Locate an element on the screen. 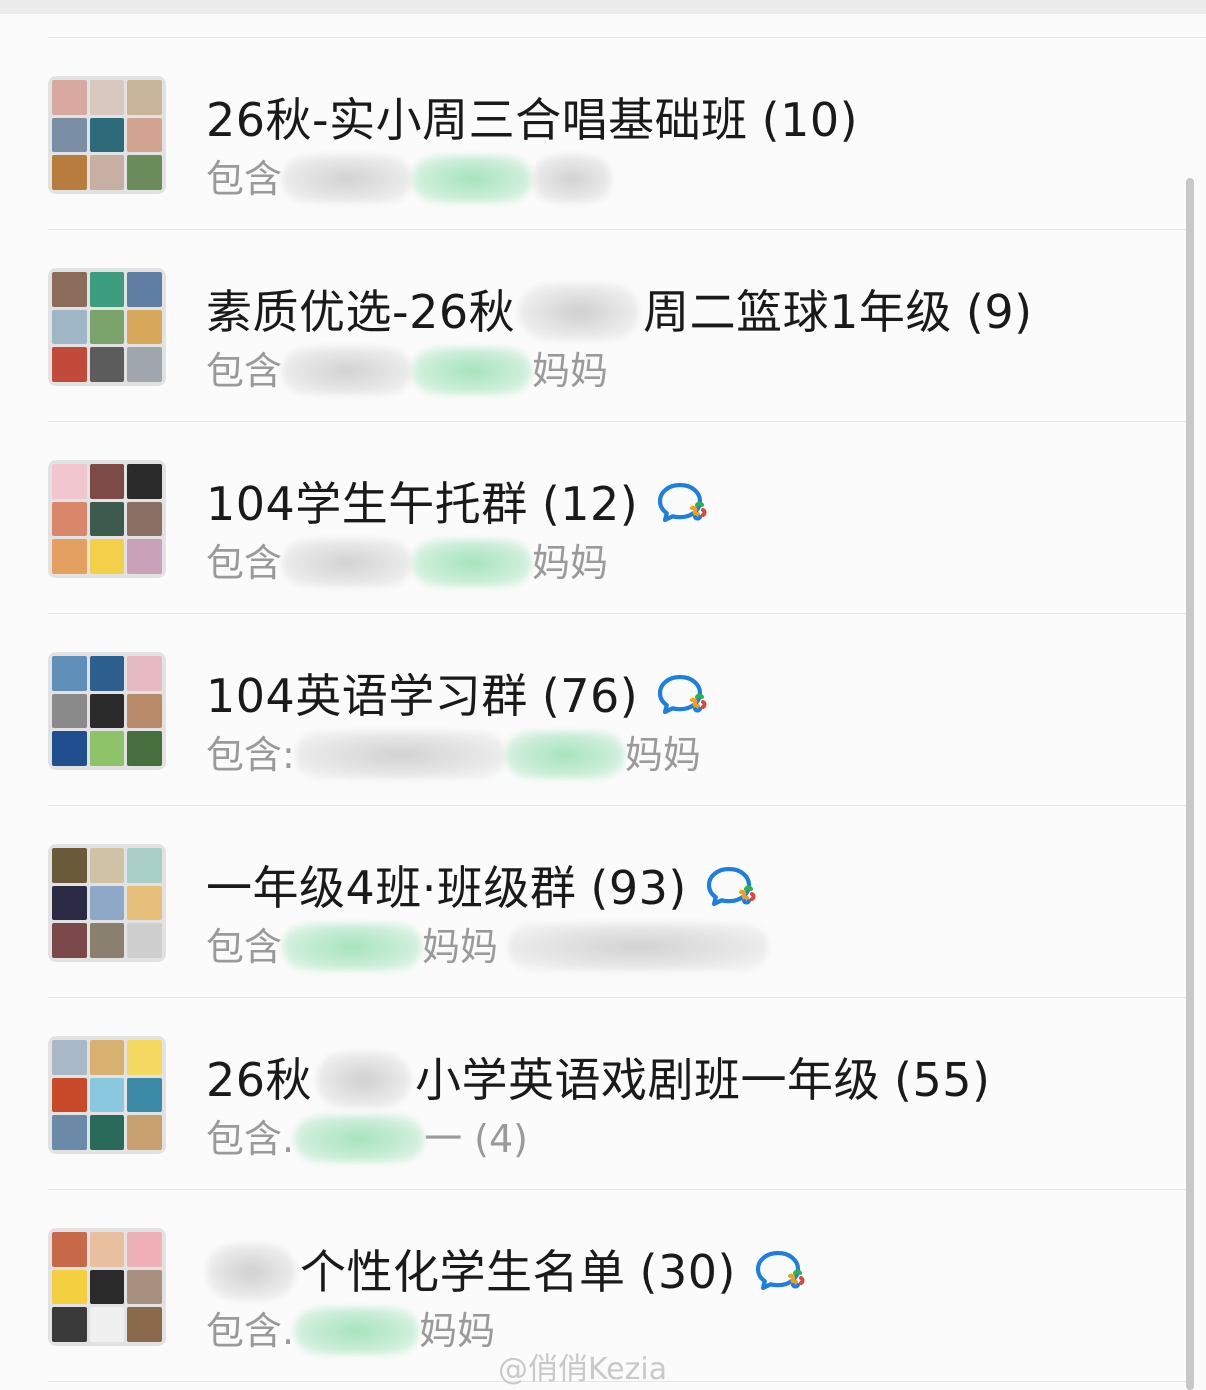  group-members-summary: 包含 is located at coordinates (409, 179).